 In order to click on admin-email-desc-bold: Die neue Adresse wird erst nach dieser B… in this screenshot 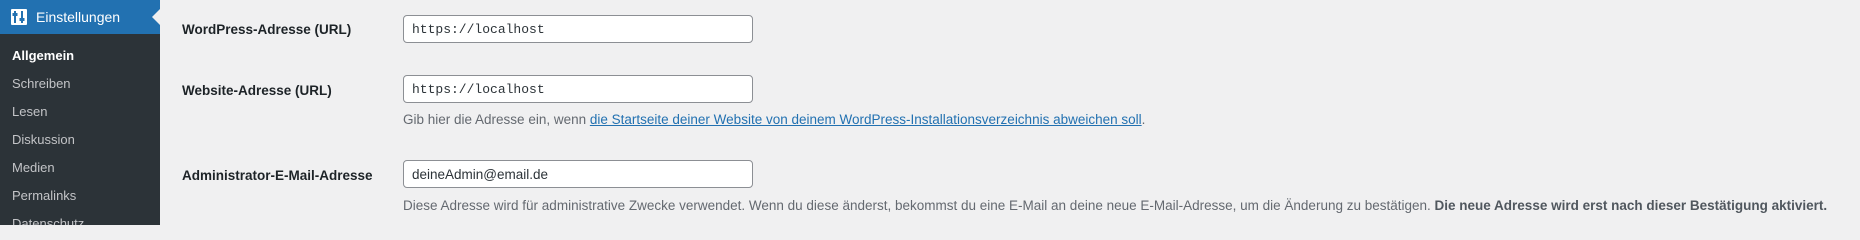, I will do `click(1631, 205)`.